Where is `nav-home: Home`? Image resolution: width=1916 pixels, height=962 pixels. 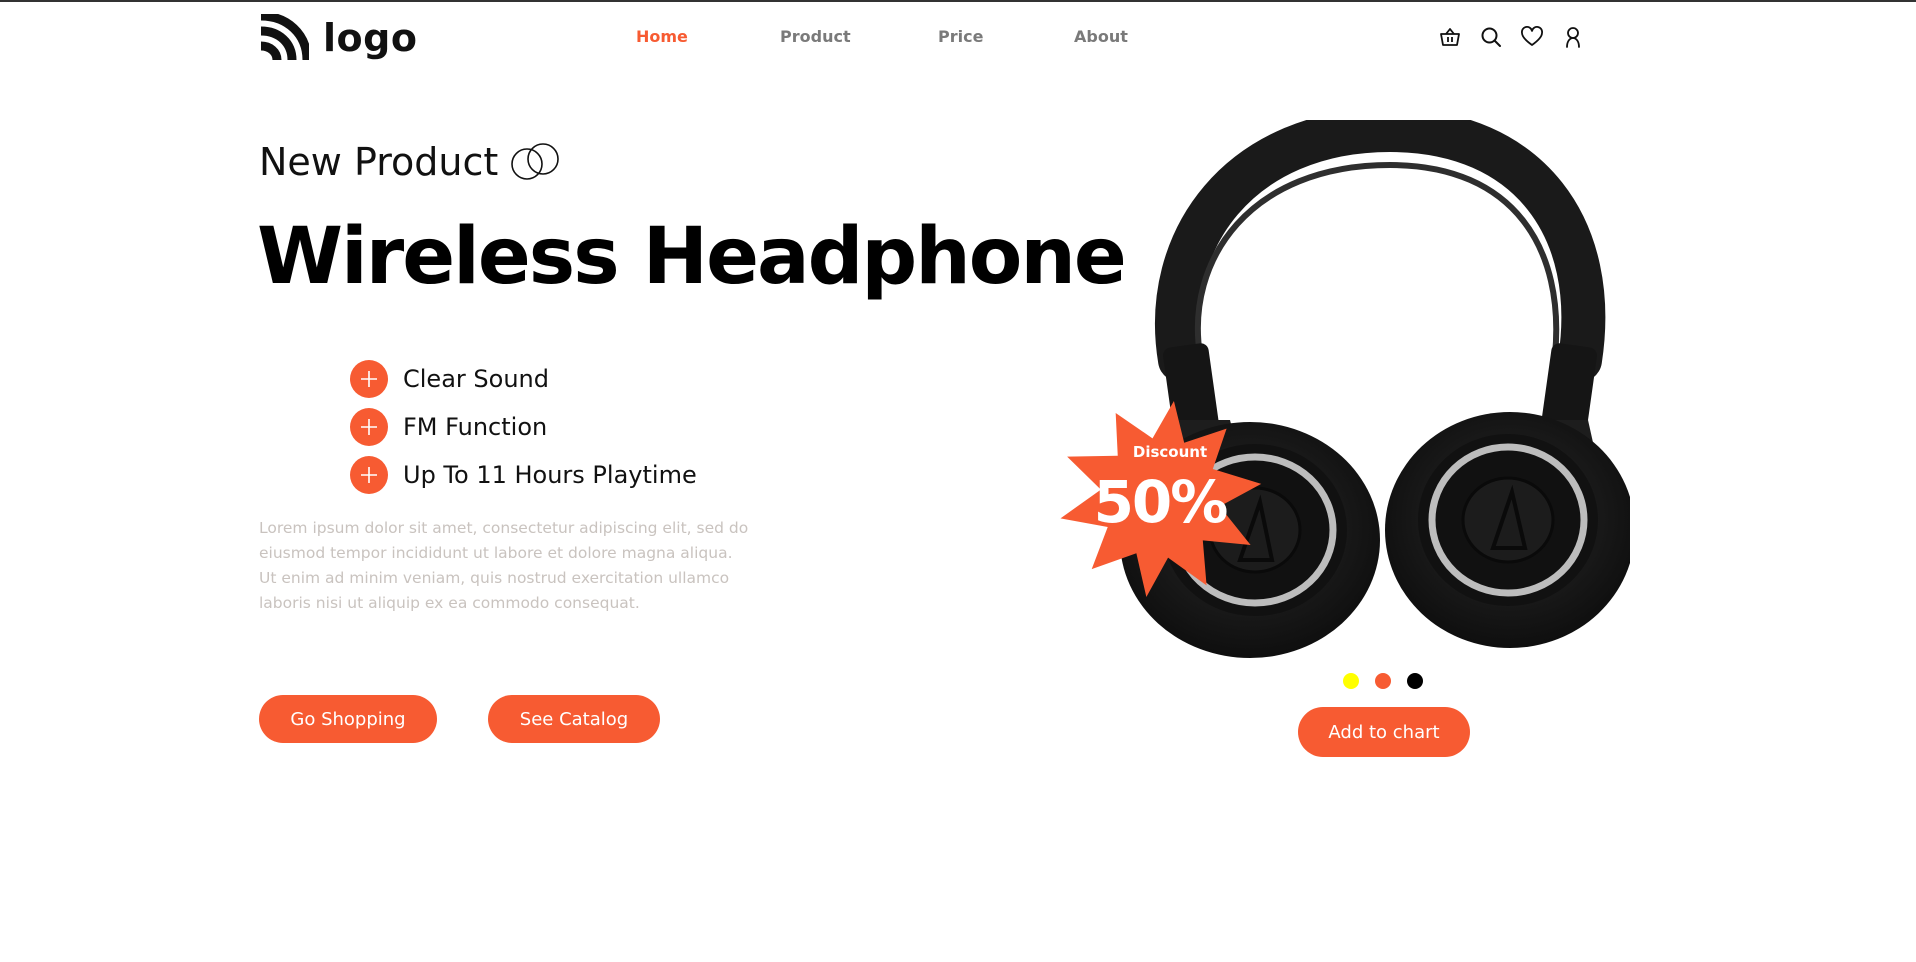 nav-home: Home is located at coordinates (662, 36).